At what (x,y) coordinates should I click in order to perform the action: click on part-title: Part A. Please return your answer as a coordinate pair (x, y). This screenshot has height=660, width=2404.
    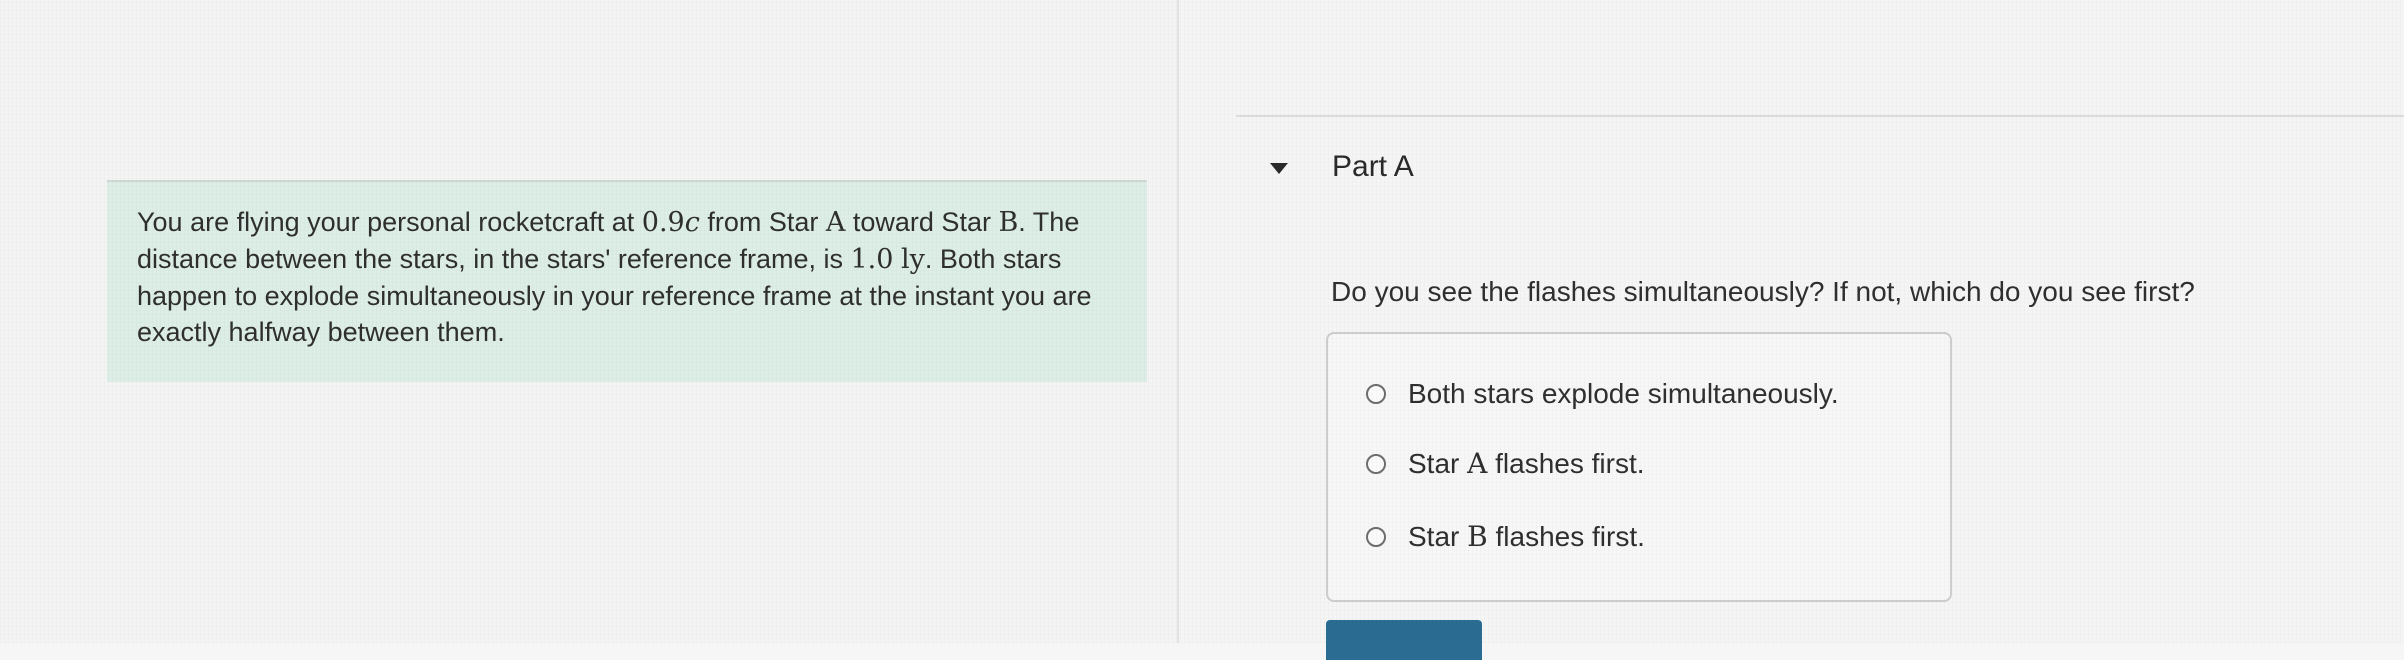
    Looking at the image, I should click on (1373, 166).